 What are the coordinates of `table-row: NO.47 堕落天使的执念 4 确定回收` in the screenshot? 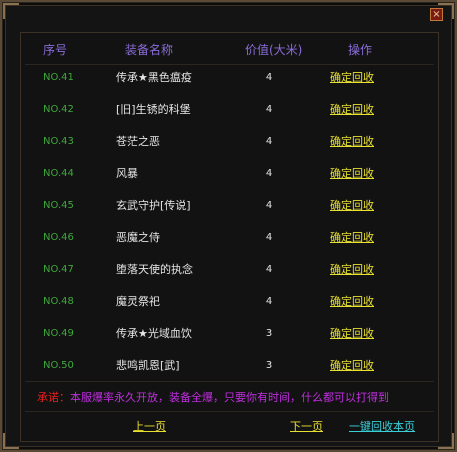 It's located at (229, 269).